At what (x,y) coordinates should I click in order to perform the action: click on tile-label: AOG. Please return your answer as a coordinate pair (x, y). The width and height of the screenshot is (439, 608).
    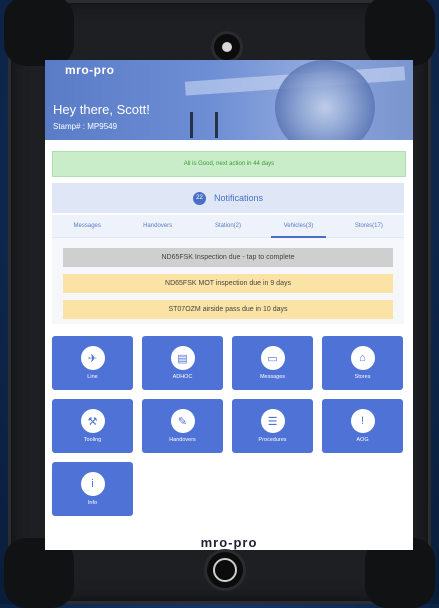
    Looking at the image, I should click on (362, 440).